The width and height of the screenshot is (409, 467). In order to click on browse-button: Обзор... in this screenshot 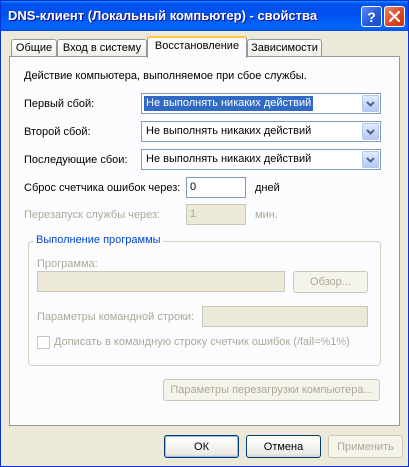, I will do `click(330, 282)`.